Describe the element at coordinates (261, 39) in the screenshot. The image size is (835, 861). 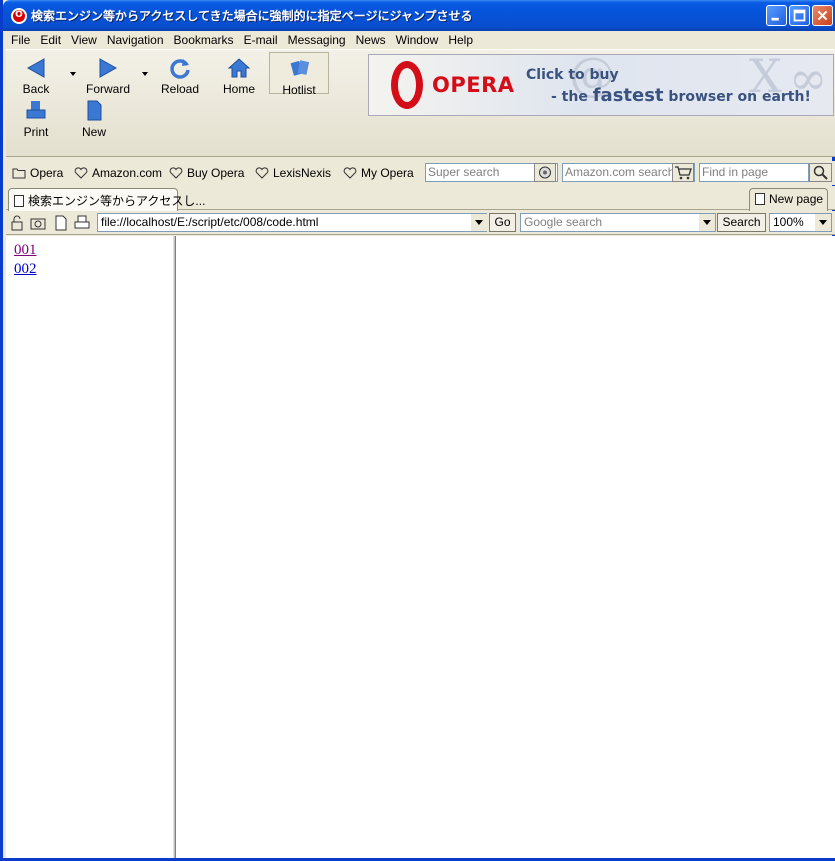
I see `menu-email: E-mail` at that location.